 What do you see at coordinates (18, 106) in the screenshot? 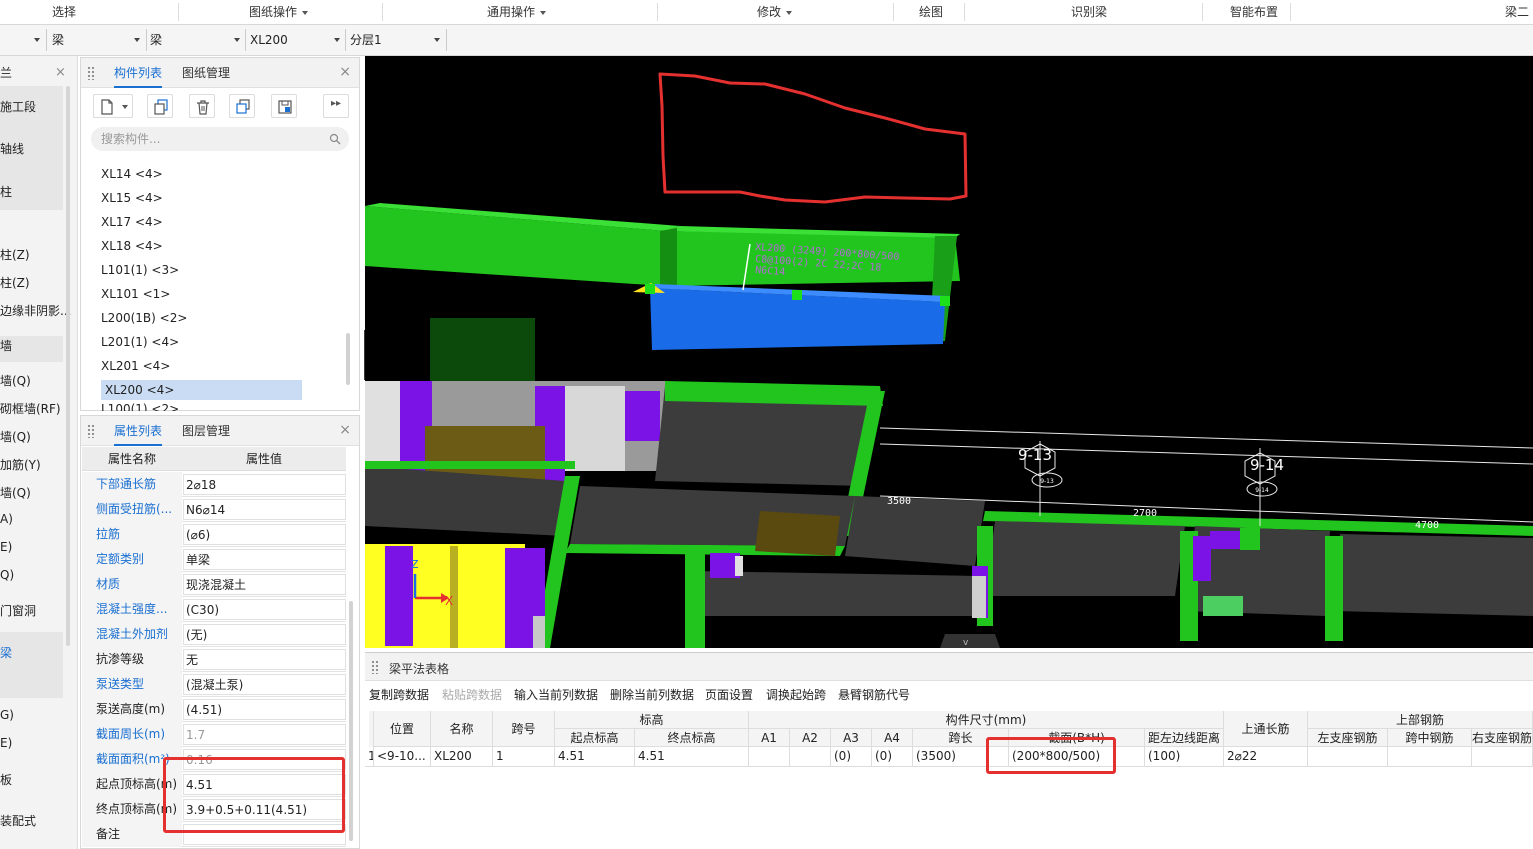
I see `nav-item-construction-section: 施工段` at bounding box center [18, 106].